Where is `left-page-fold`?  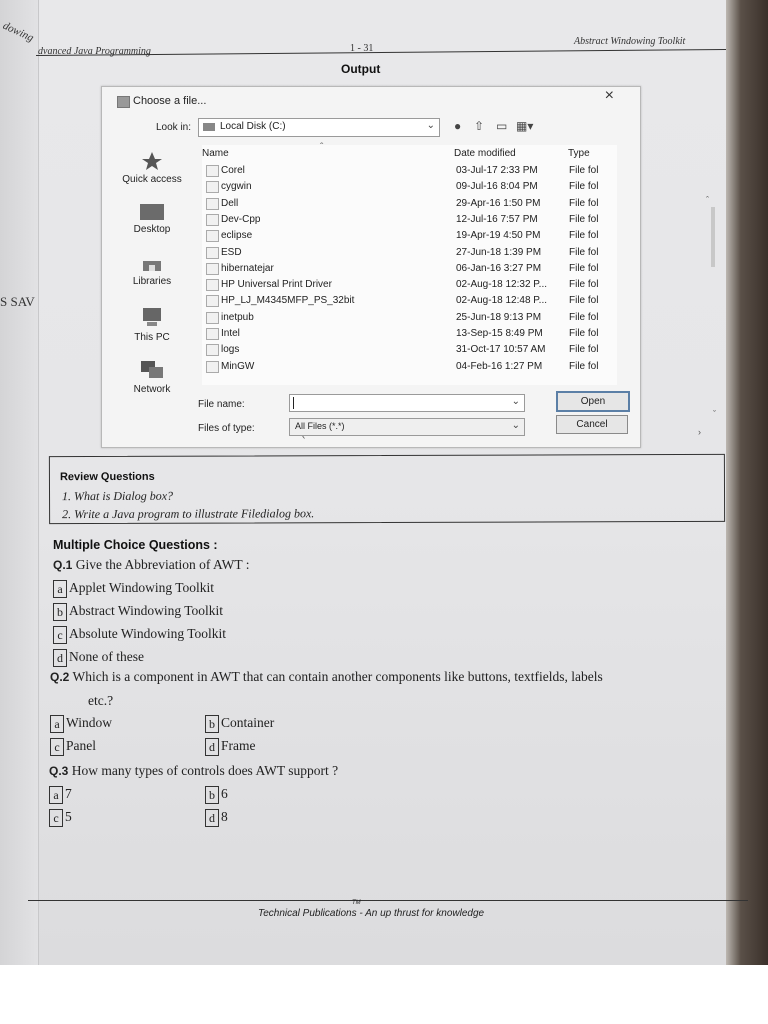
left-page-fold is located at coordinates (19, 482).